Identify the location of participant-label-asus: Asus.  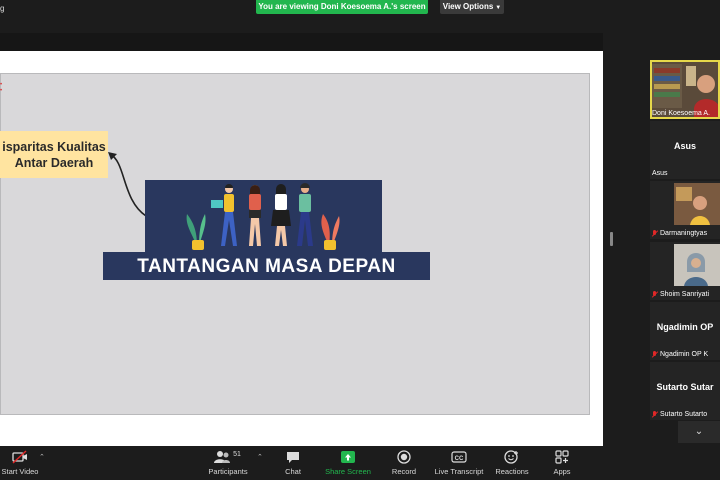
(660, 173).